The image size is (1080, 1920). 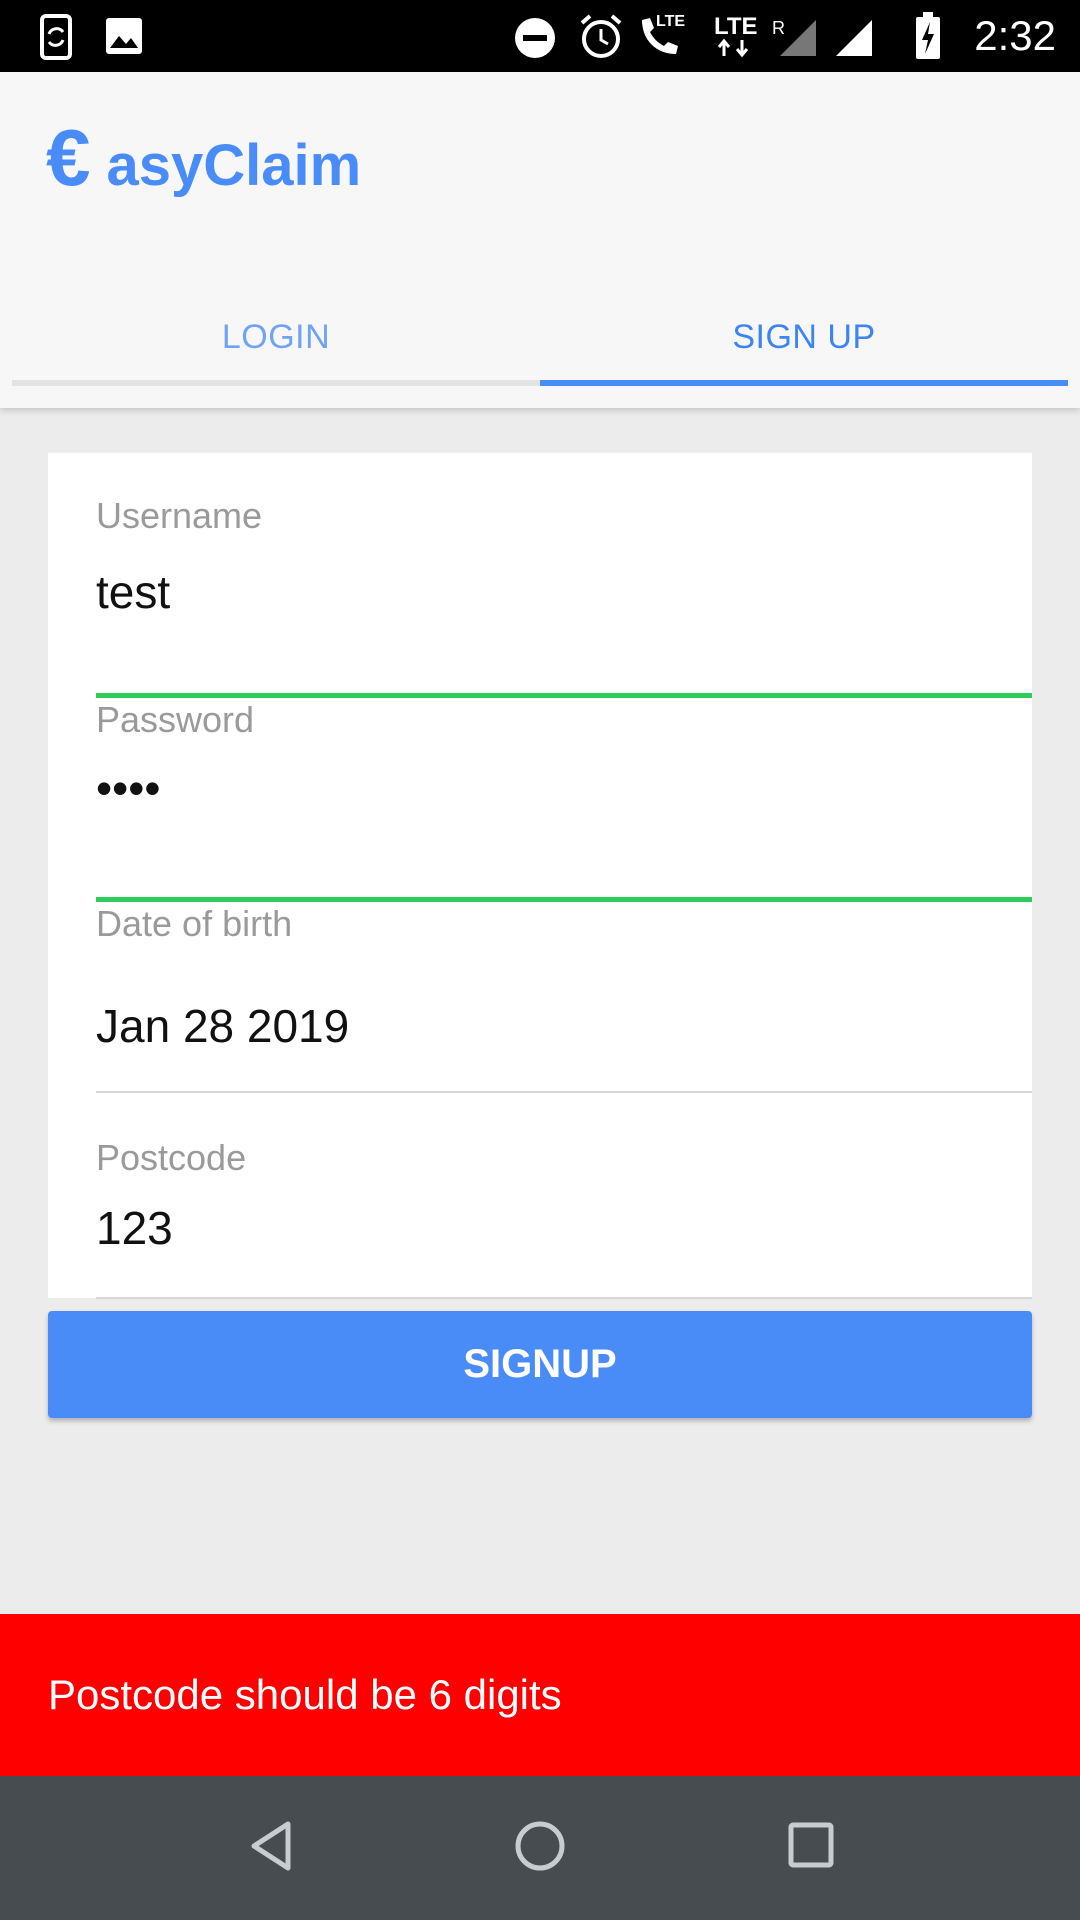 I want to click on postcode-input: 123, so click(x=134, y=1228).